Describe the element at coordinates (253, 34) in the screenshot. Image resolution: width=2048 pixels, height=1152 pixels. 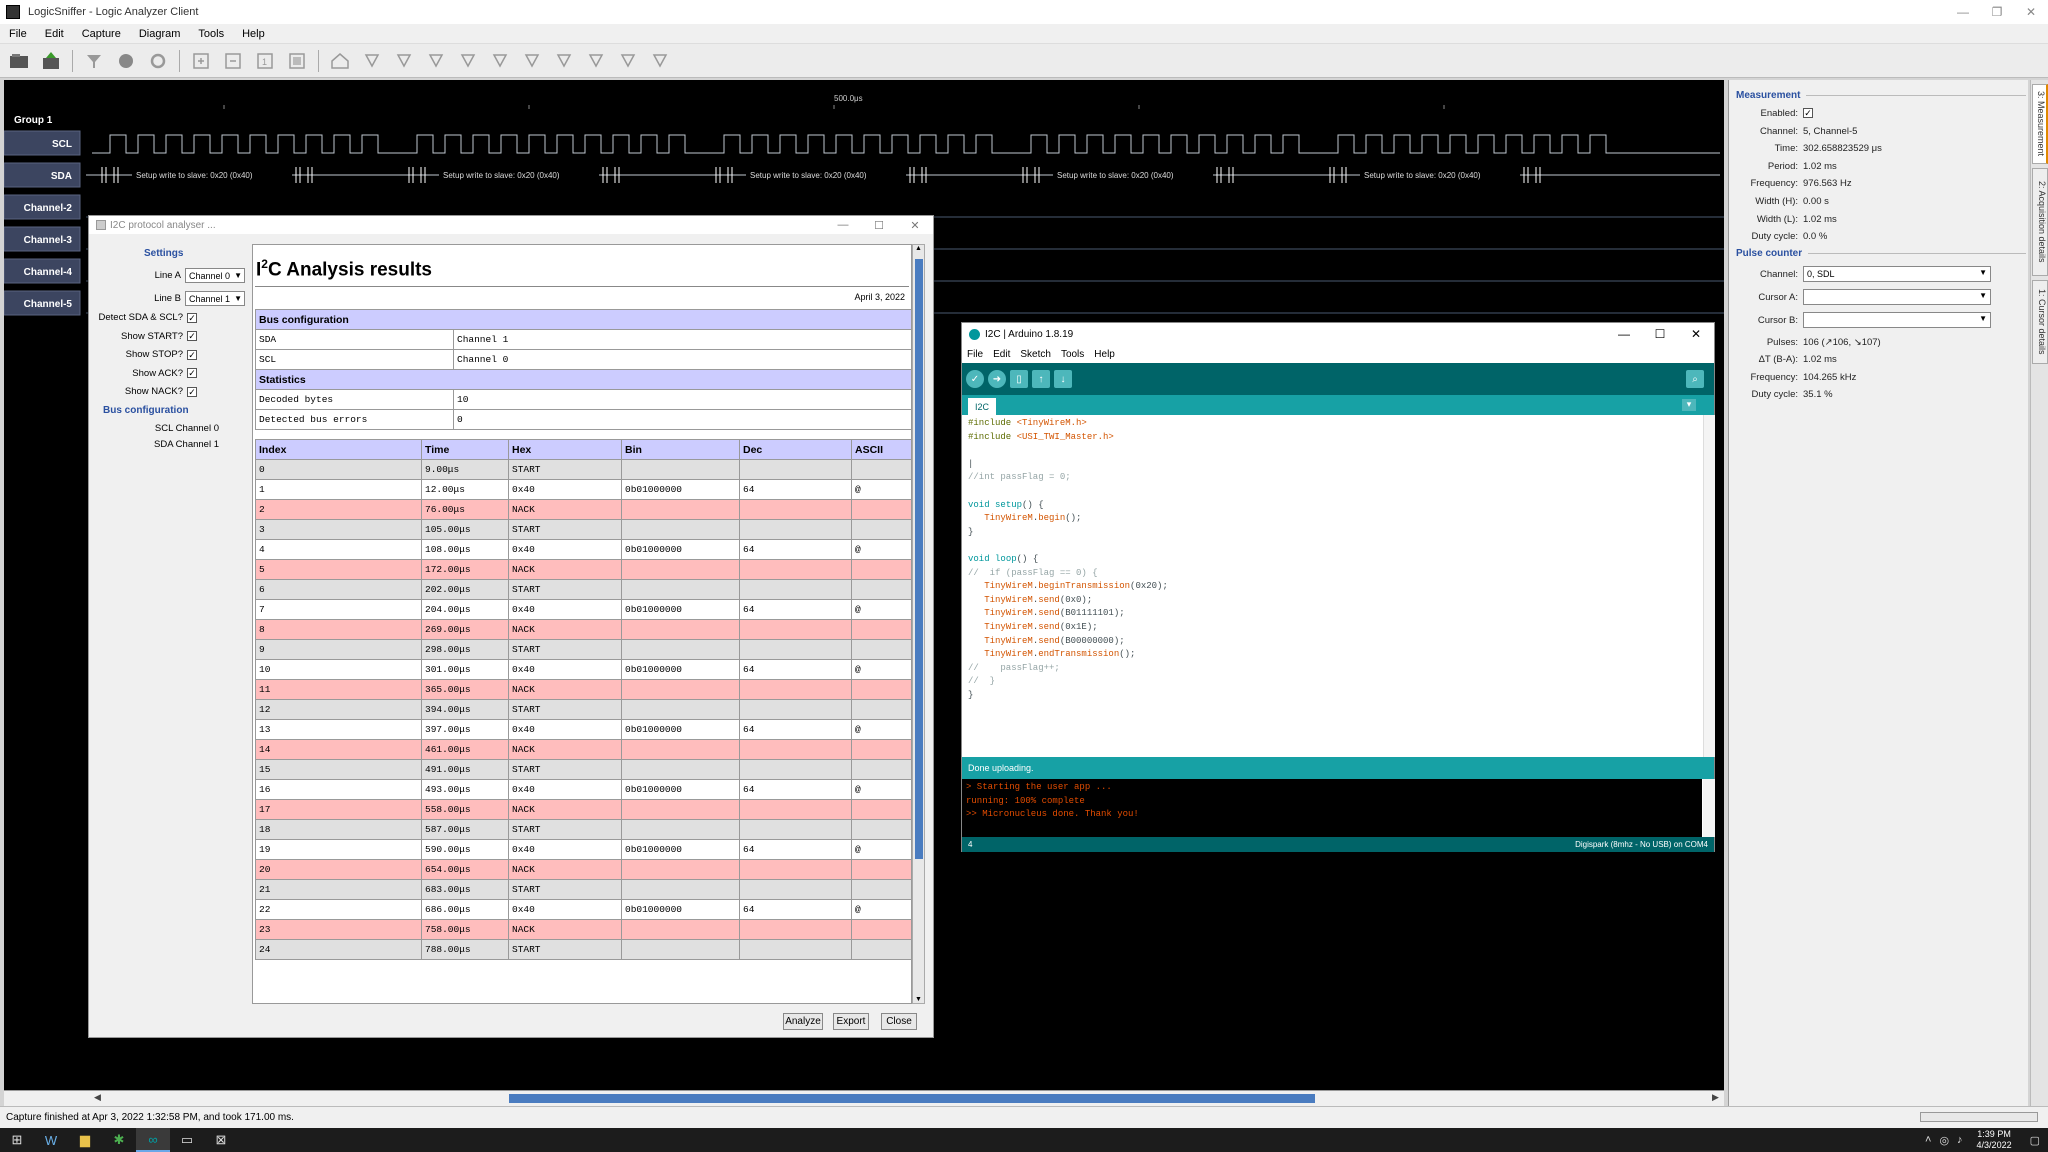
I see `menu-help: Help` at that location.